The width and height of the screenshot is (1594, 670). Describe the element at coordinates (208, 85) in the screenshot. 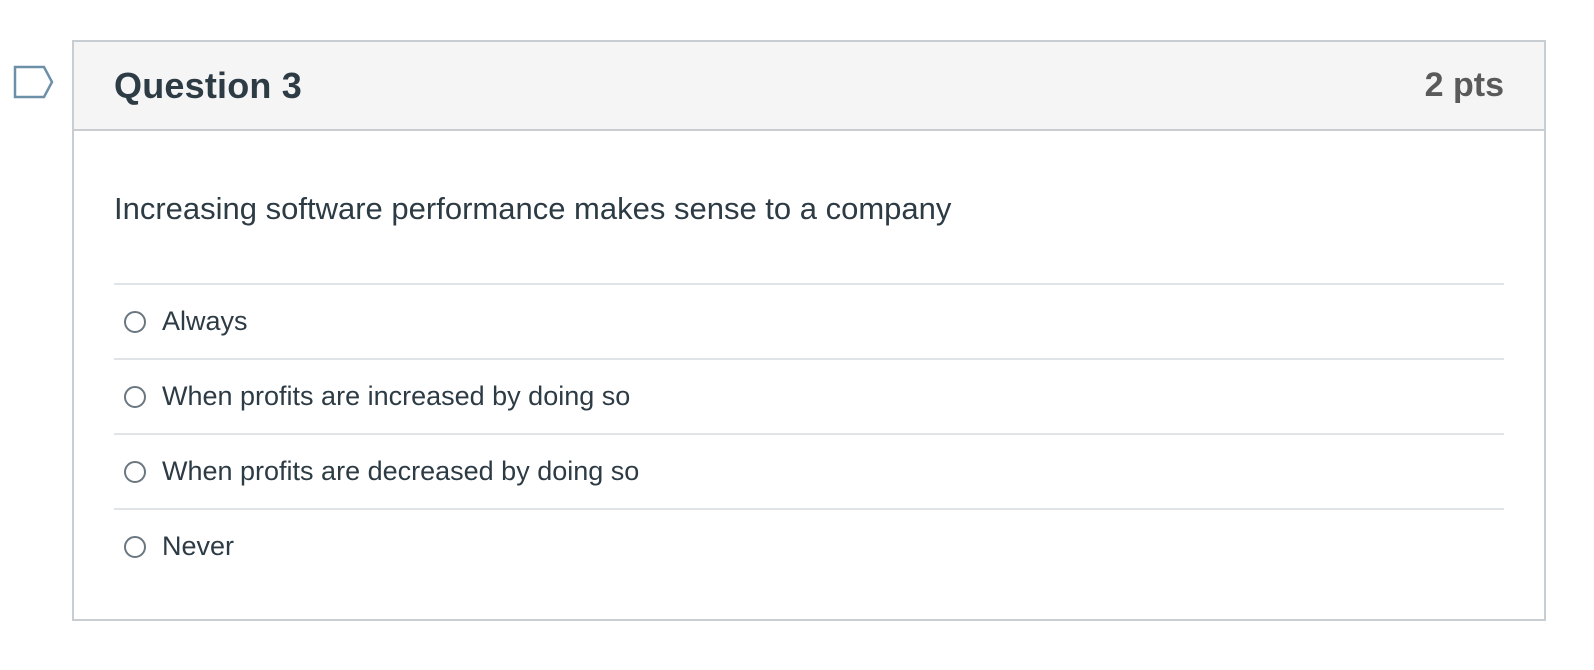

I see `question-title: Question 3` at that location.